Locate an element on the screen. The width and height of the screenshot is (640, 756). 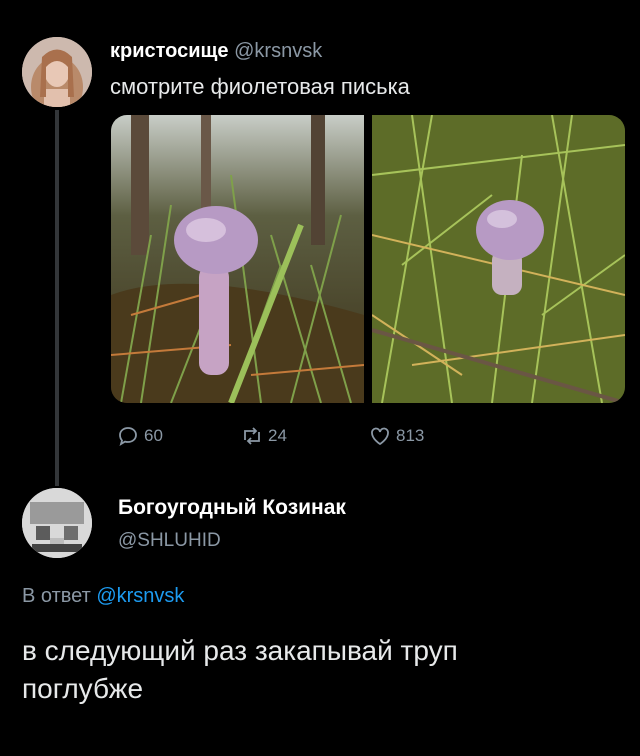
author-name: кристосище is located at coordinates (169, 51).